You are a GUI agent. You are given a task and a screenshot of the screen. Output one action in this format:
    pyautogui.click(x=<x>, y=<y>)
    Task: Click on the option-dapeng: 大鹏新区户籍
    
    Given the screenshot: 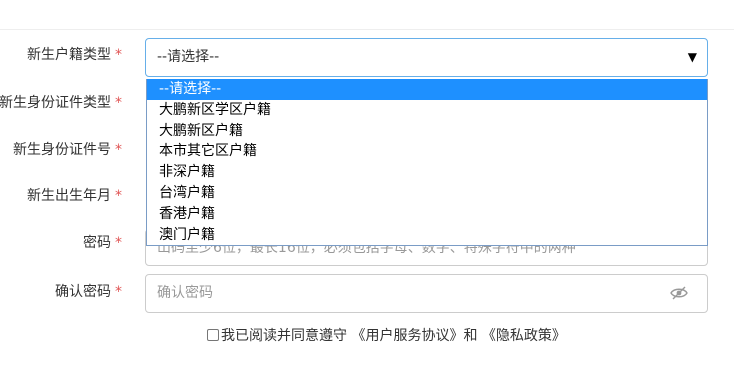 What is the action you would take?
    pyautogui.click(x=427, y=131)
    